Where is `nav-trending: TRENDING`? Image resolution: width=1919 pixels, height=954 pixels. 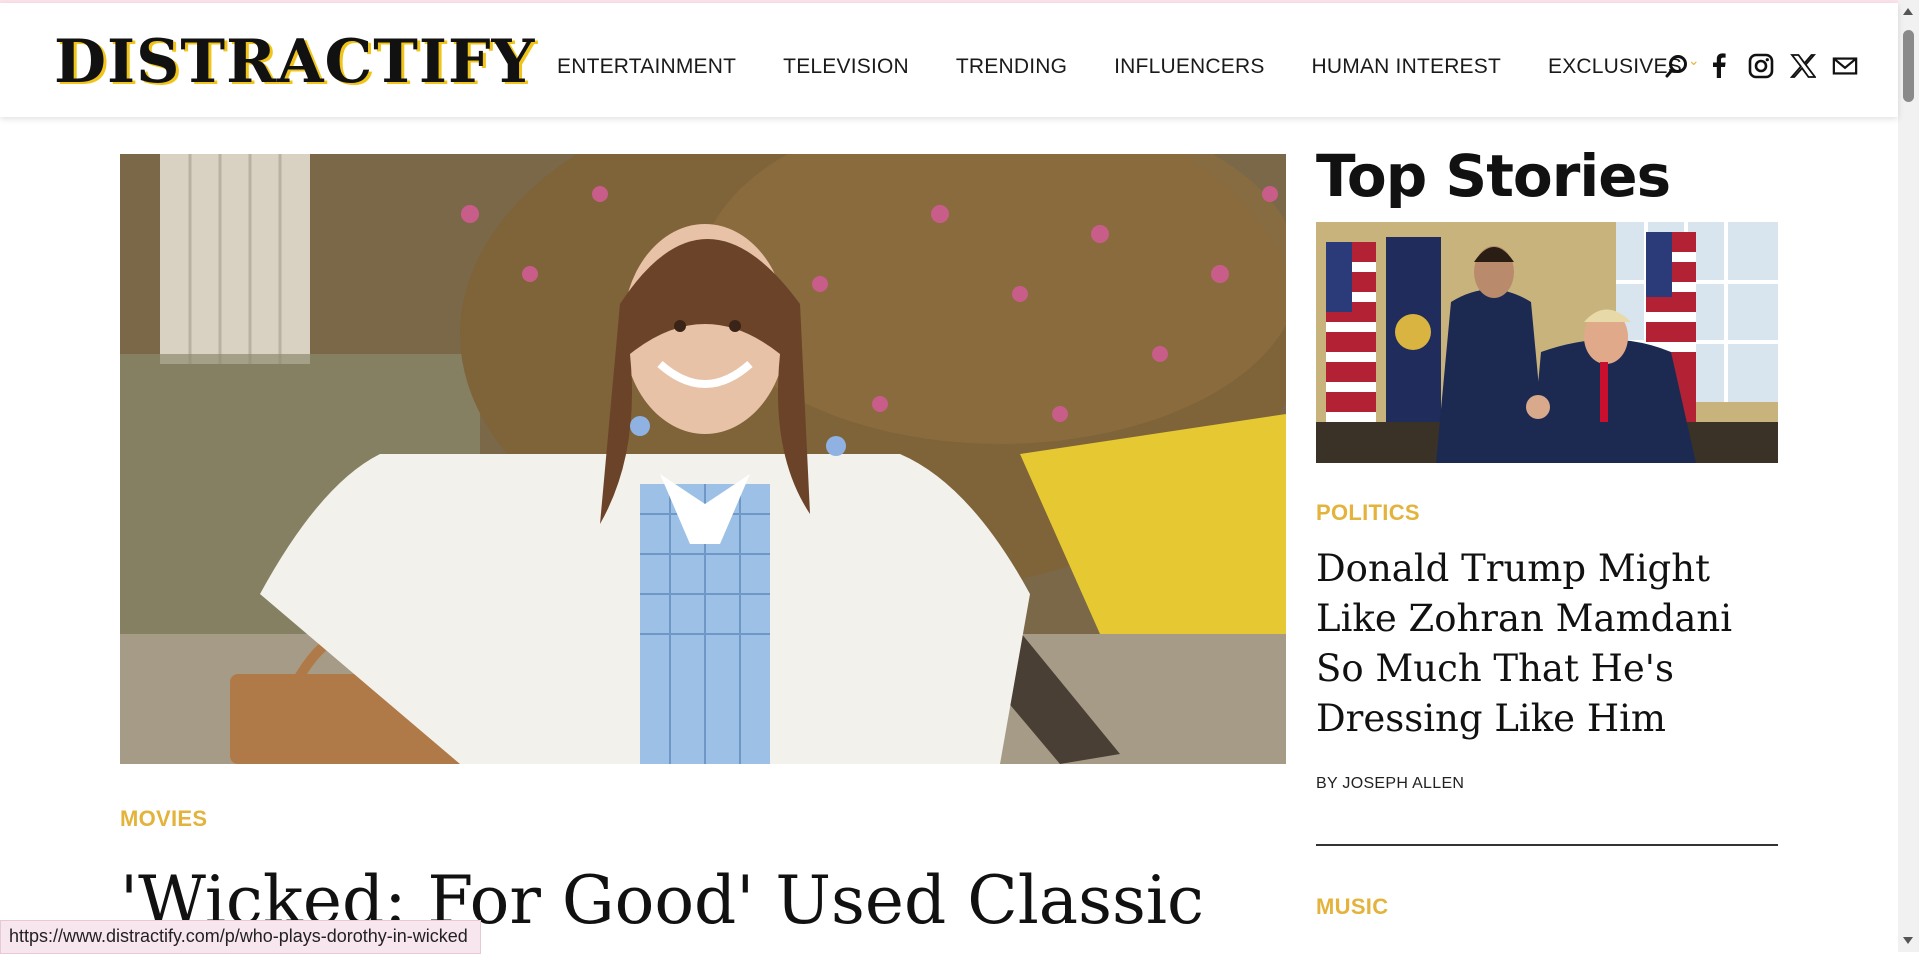
nav-trending: TRENDING is located at coordinates (1011, 67).